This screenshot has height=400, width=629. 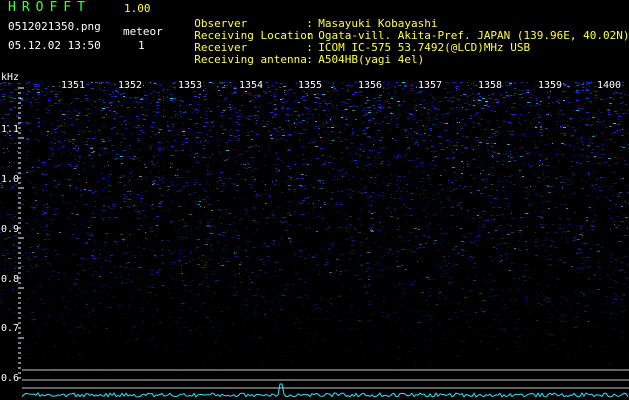 I want to click on file-name: 0512021350.png, so click(x=54, y=26).